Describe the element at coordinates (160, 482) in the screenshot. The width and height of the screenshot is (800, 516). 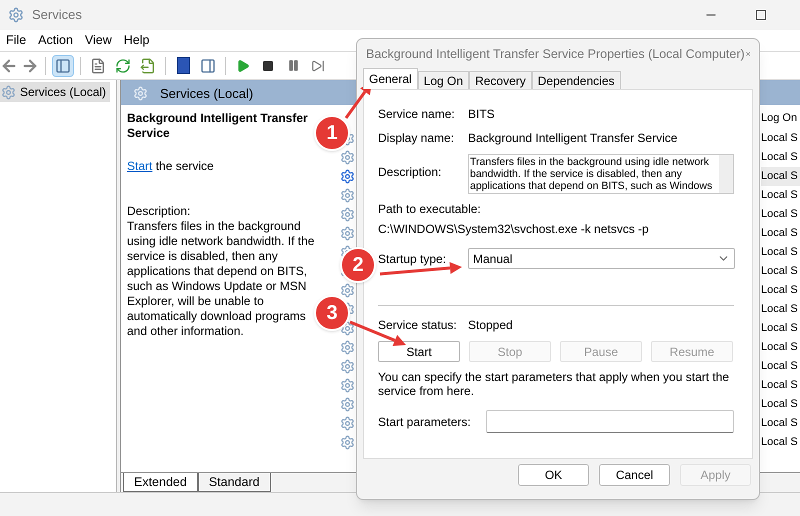
I see `view-tab: Extended` at that location.